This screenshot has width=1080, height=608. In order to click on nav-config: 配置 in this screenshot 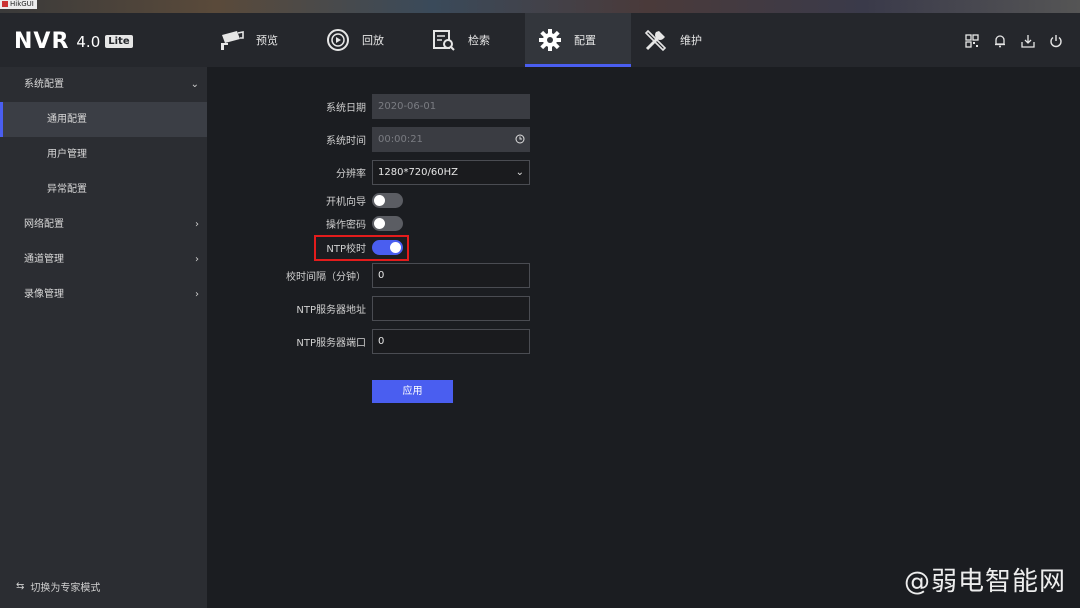, I will do `click(578, 40)`.